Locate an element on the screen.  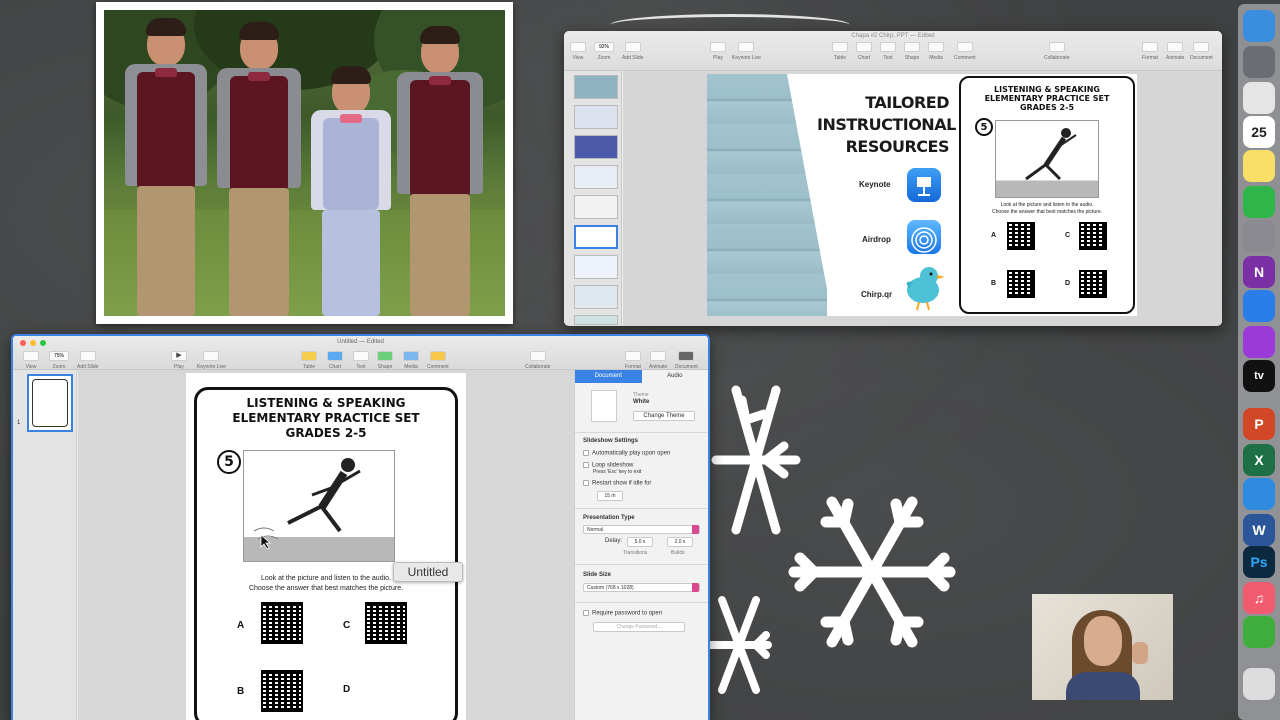
notes-icon is located at coordinates (1259, 166).